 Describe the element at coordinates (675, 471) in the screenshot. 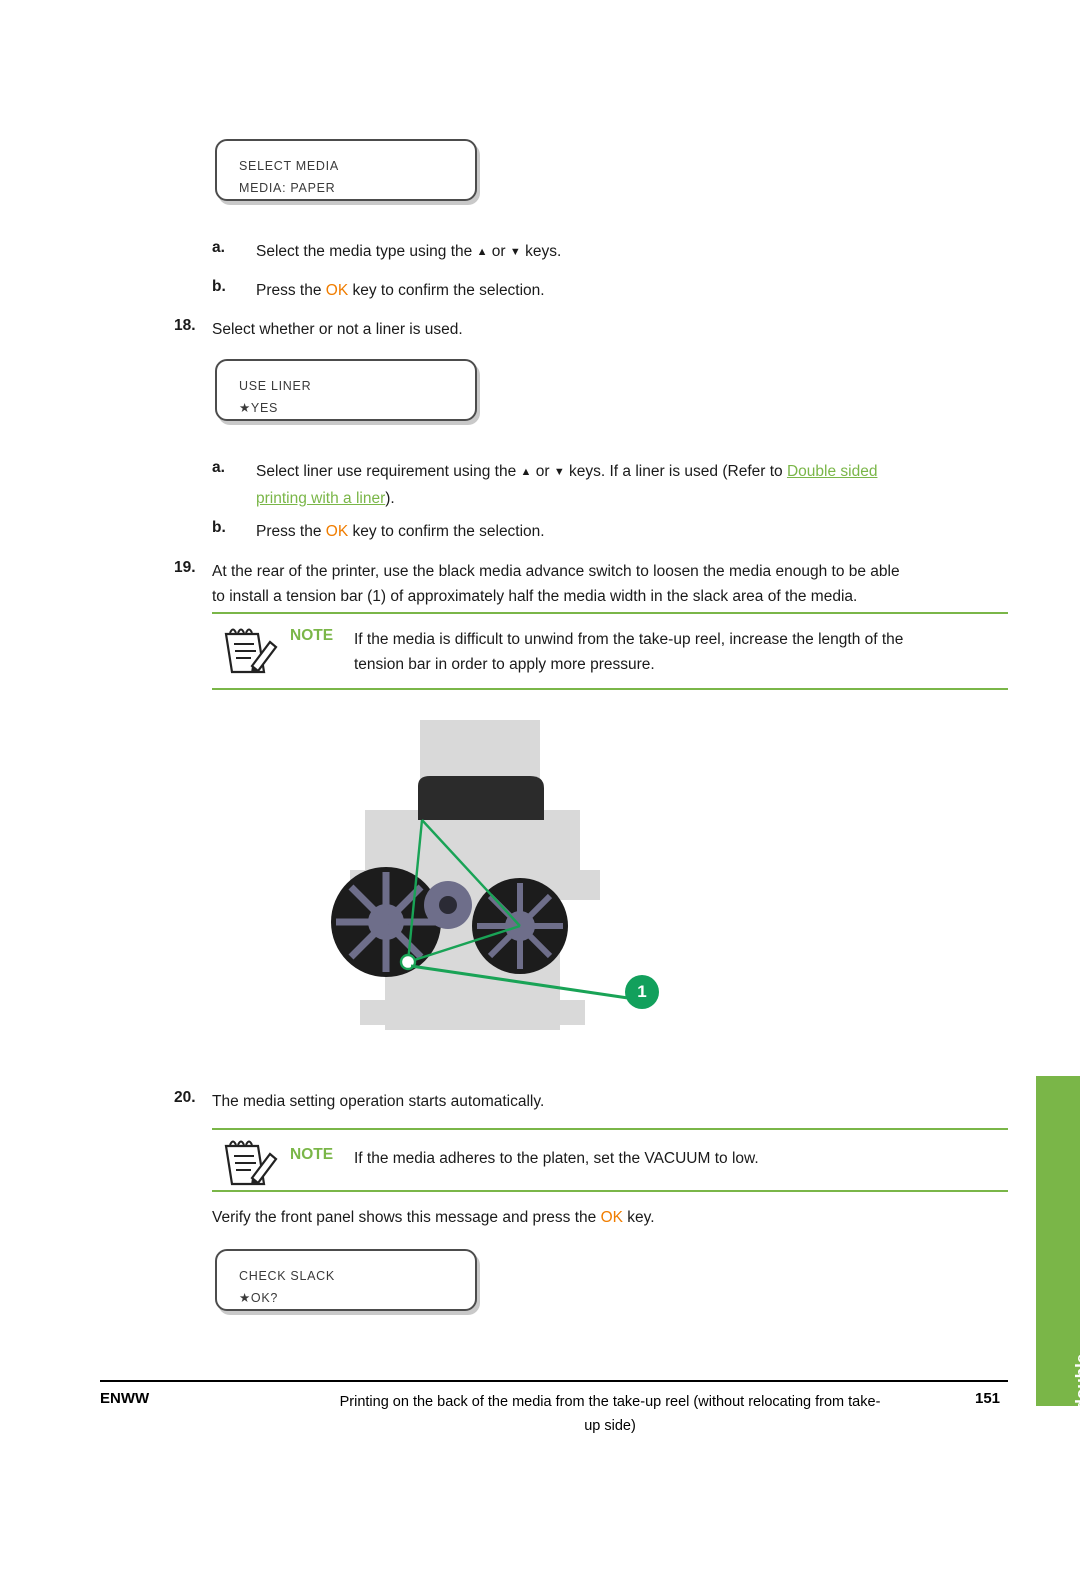

I see `step-text-a-2-post: keys. If a liner is used (Refer to` at that location.